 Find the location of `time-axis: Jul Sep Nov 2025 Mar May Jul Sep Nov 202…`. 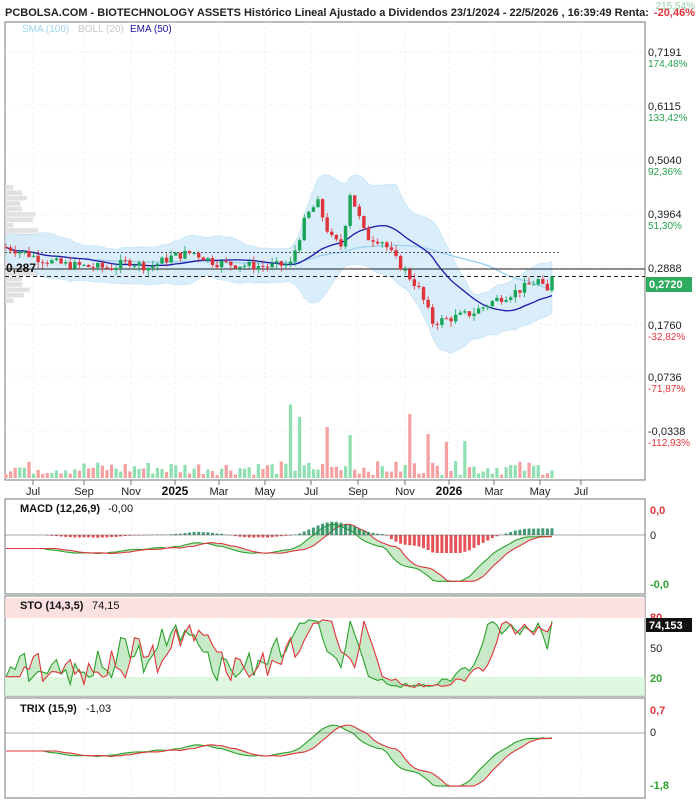

time-axis: Jul Sep Nov 2025 Mar May Jul Sep Nov 202… is located at coordinates (307, 491).